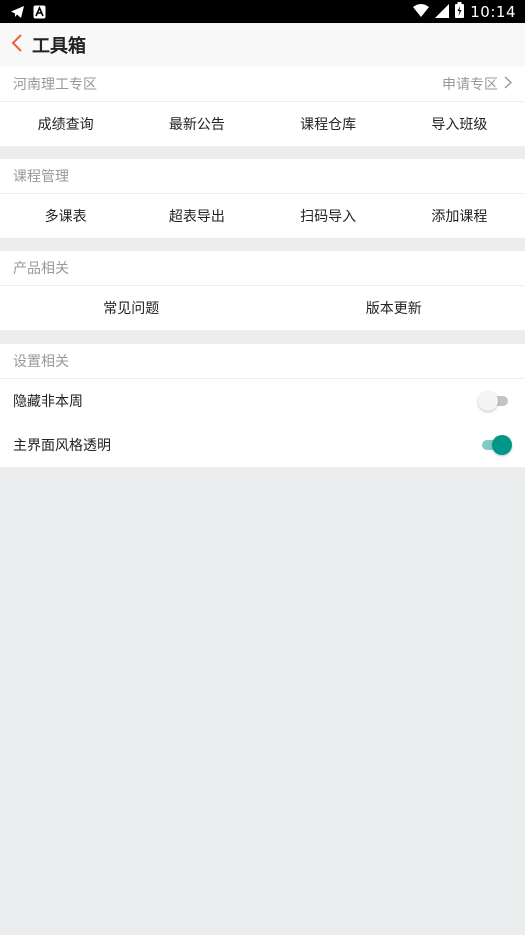 This screenshot has height=935, width=525. I want to click on super-table-export-button: 超表导出, so click(196, 216).